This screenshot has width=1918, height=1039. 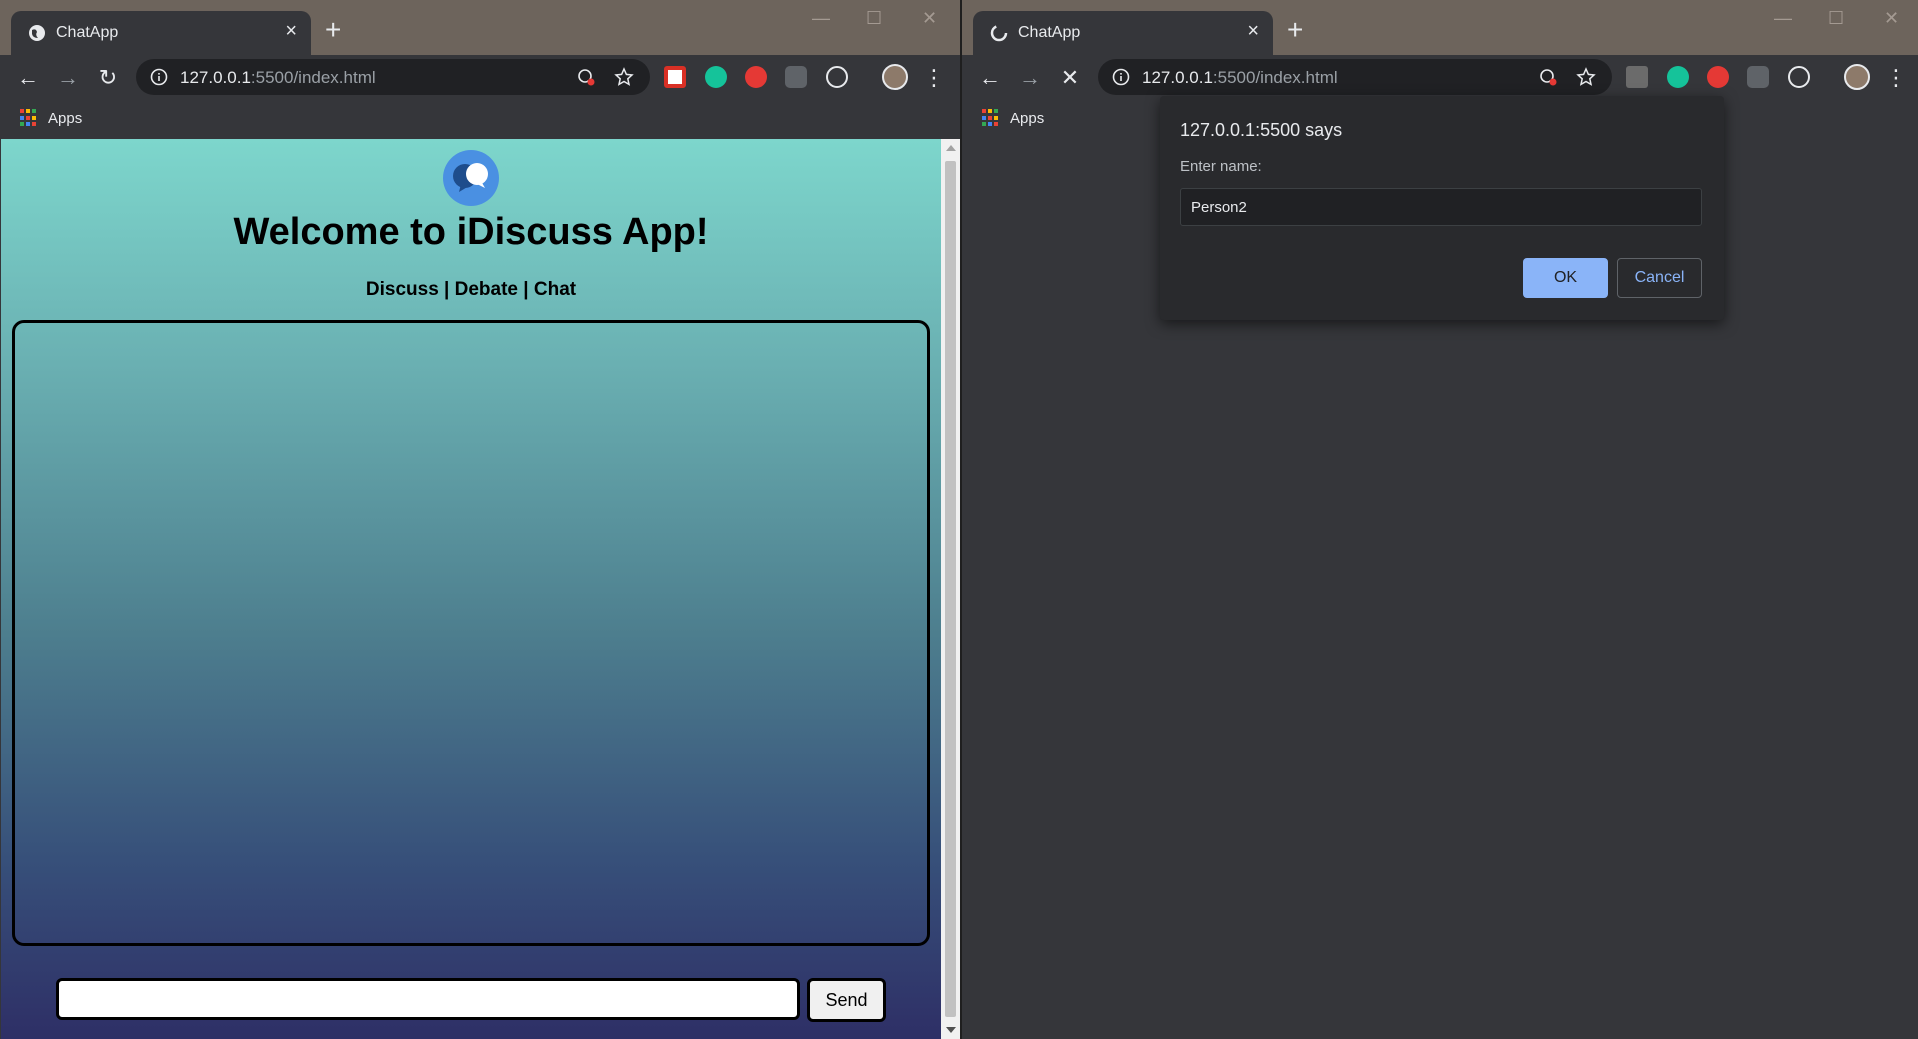 What do you see at coordinates (1659, 278) in the screenshot?
I see `cancel-button: Cancel` at bounding box center [1659, 278].